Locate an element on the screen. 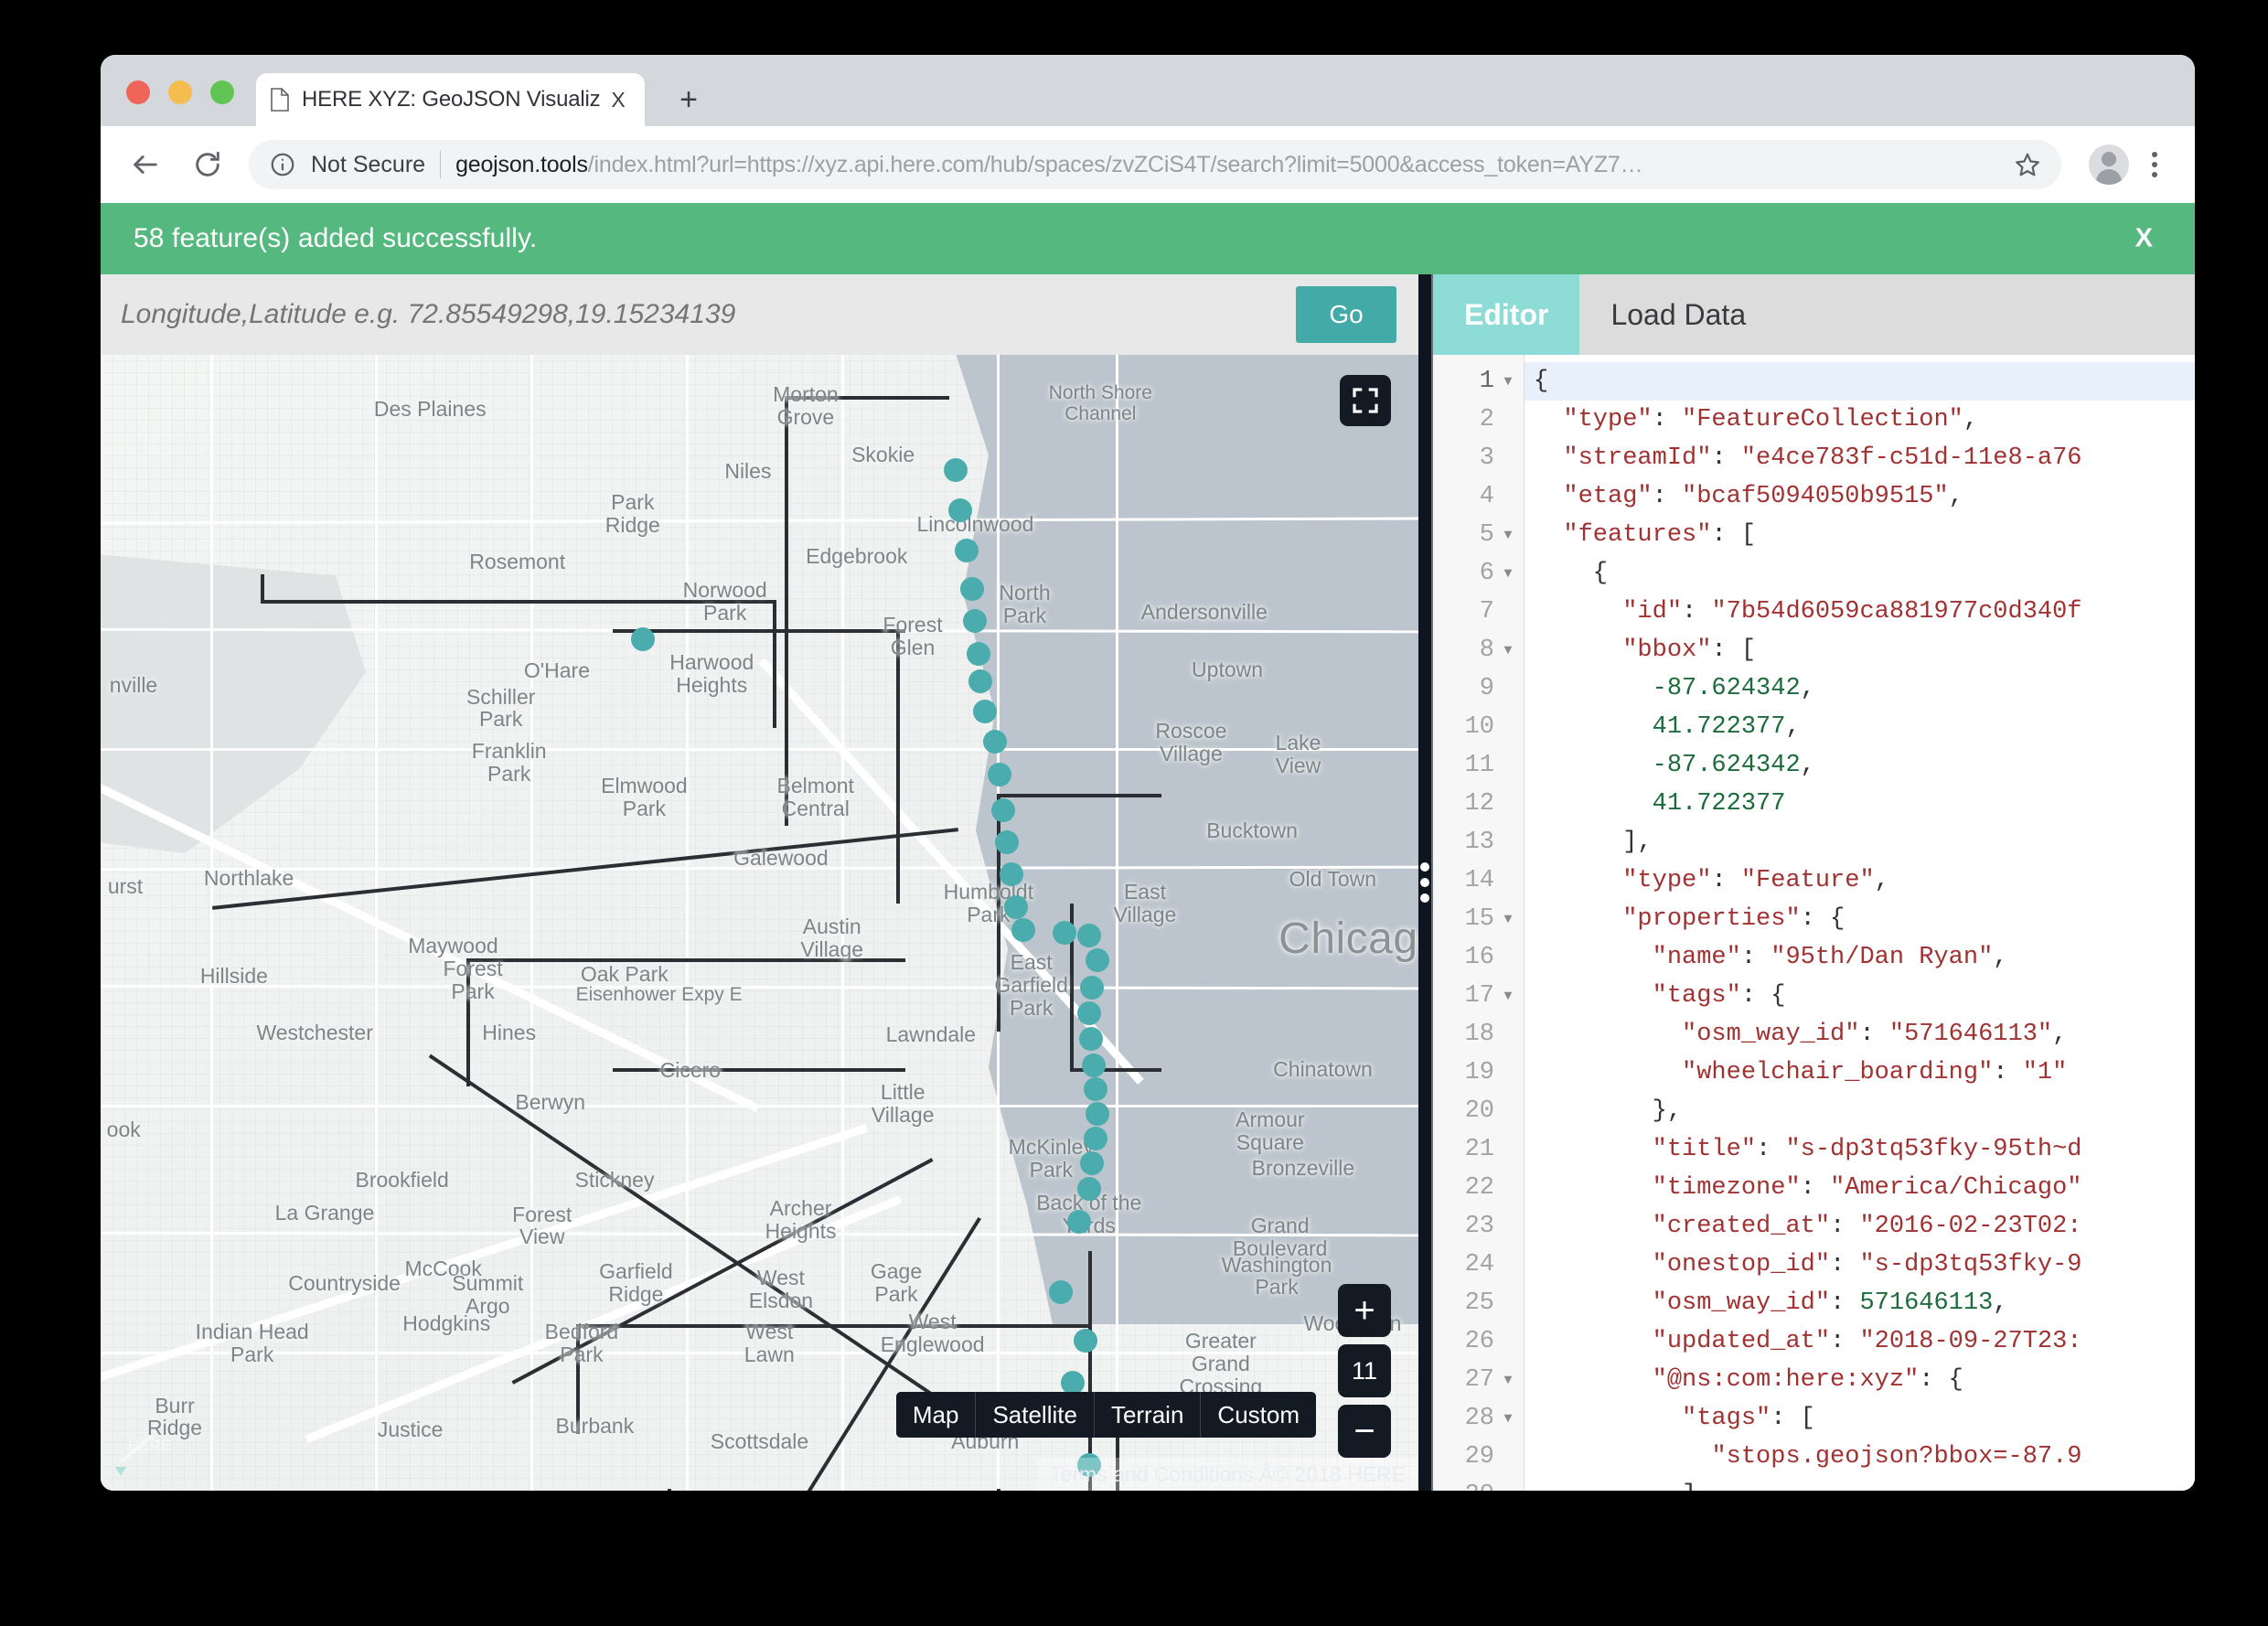 Image resolution: width=2268 pixels, height=1626 pixels. code-line: "onestop_id": "s-dp3tq53fky-9 is located at coordinates (1859, 1265).